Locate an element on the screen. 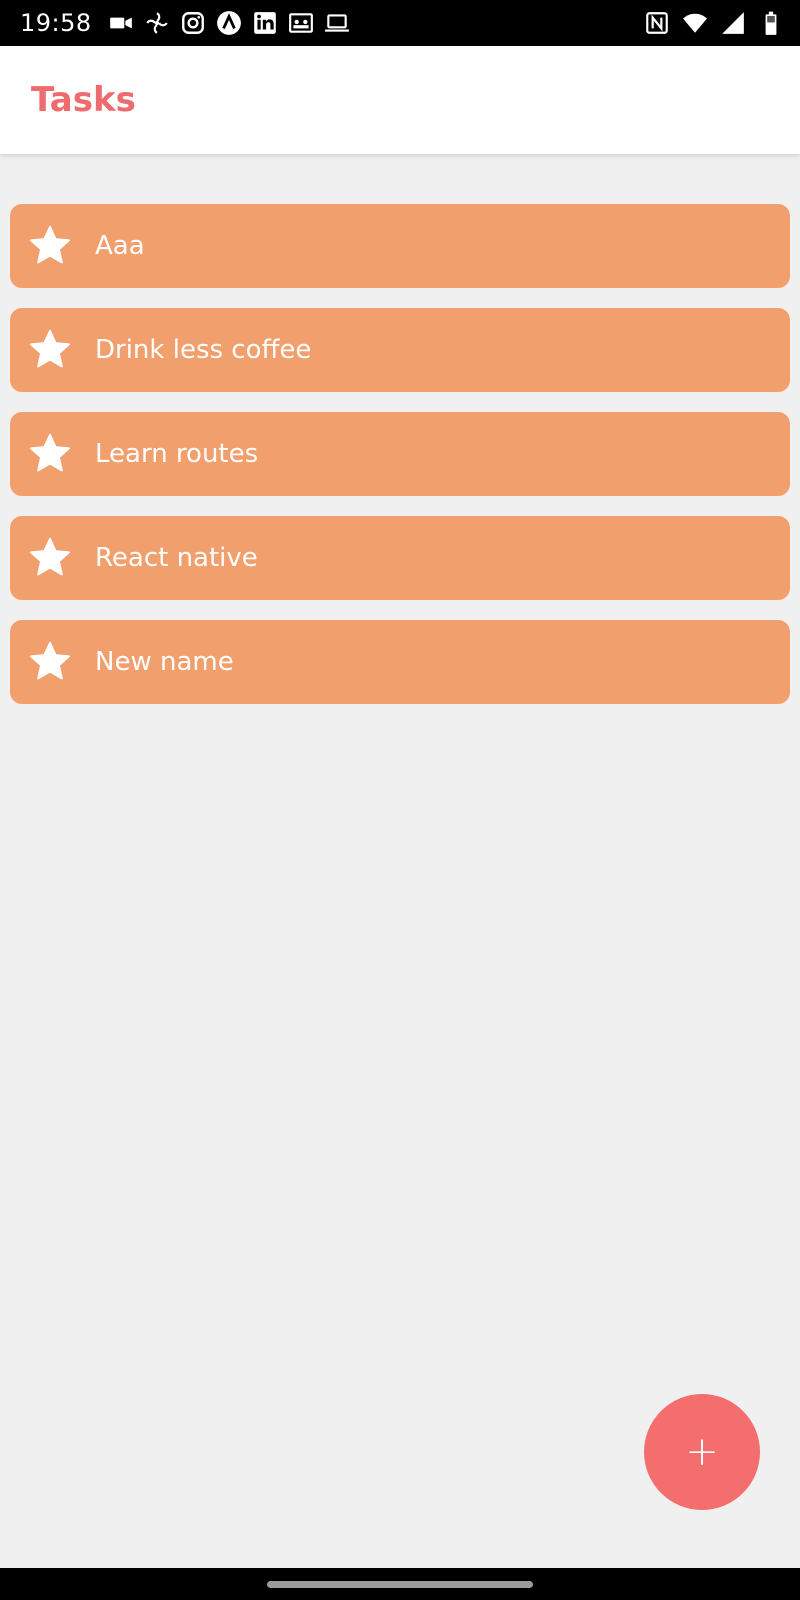 The image size is (800, 1600). plus-icon: + is located at coordinates (702, 1452).